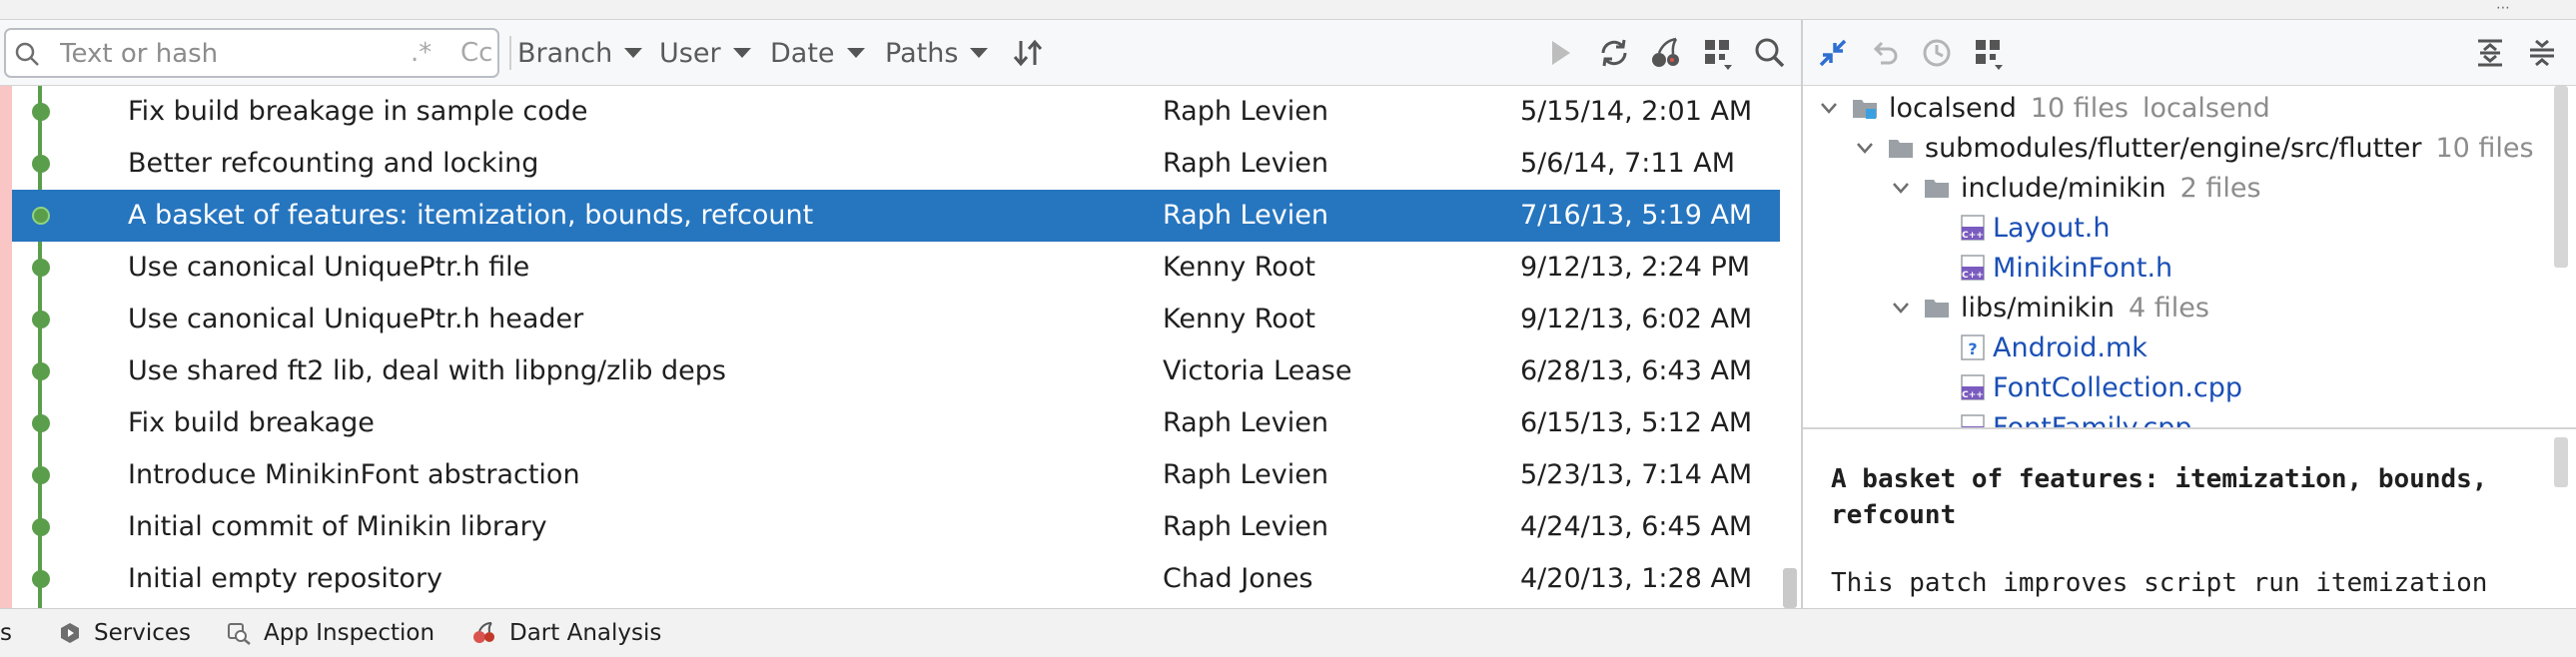  What do you see at coordinates (2561, 462) in the screenshot?
I see `details-scrollbar` at bounding box center [2561, 462].